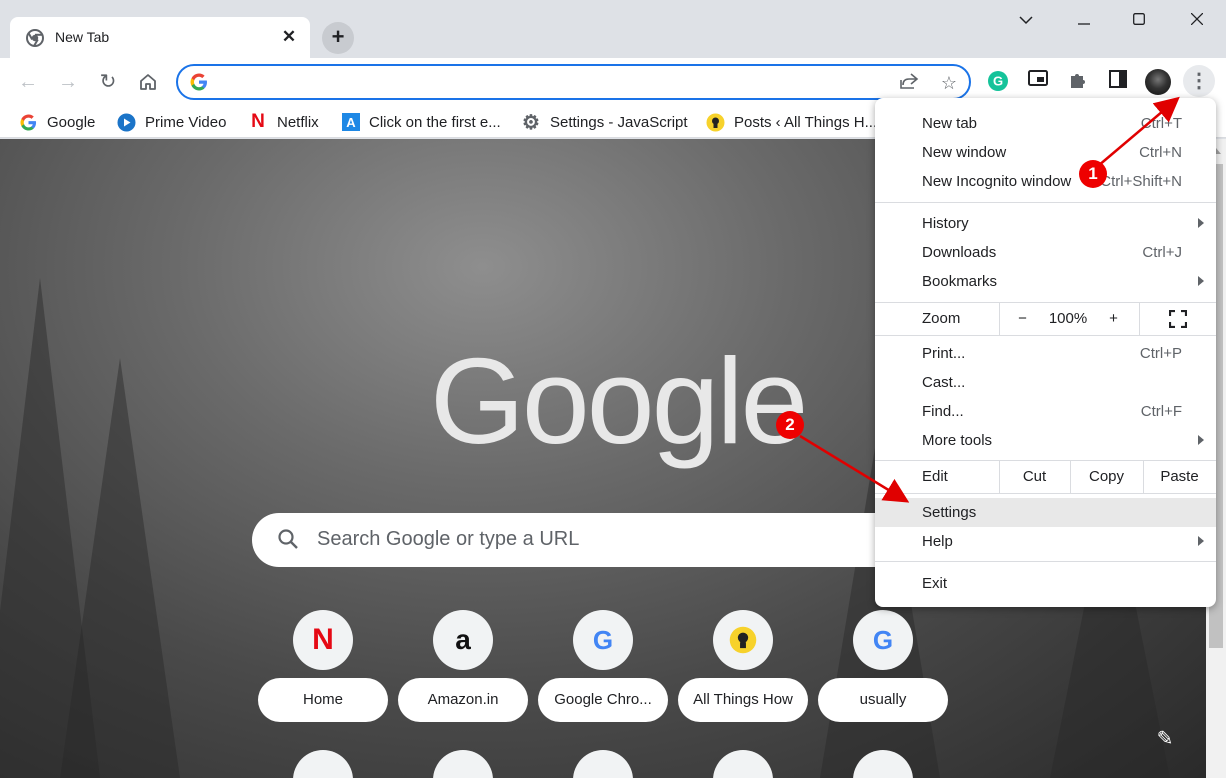 The height and width of the screenshot is (778, 1226). I want to click on maximize-icon, so click(1139, 20).